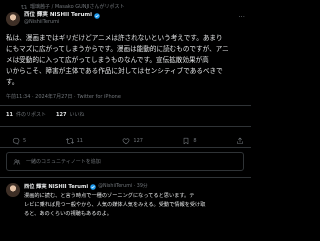  What do you see at coordinates (186, 141) in the screenshot?
I see `bookmark-icon` at bounding box center [186, 141].